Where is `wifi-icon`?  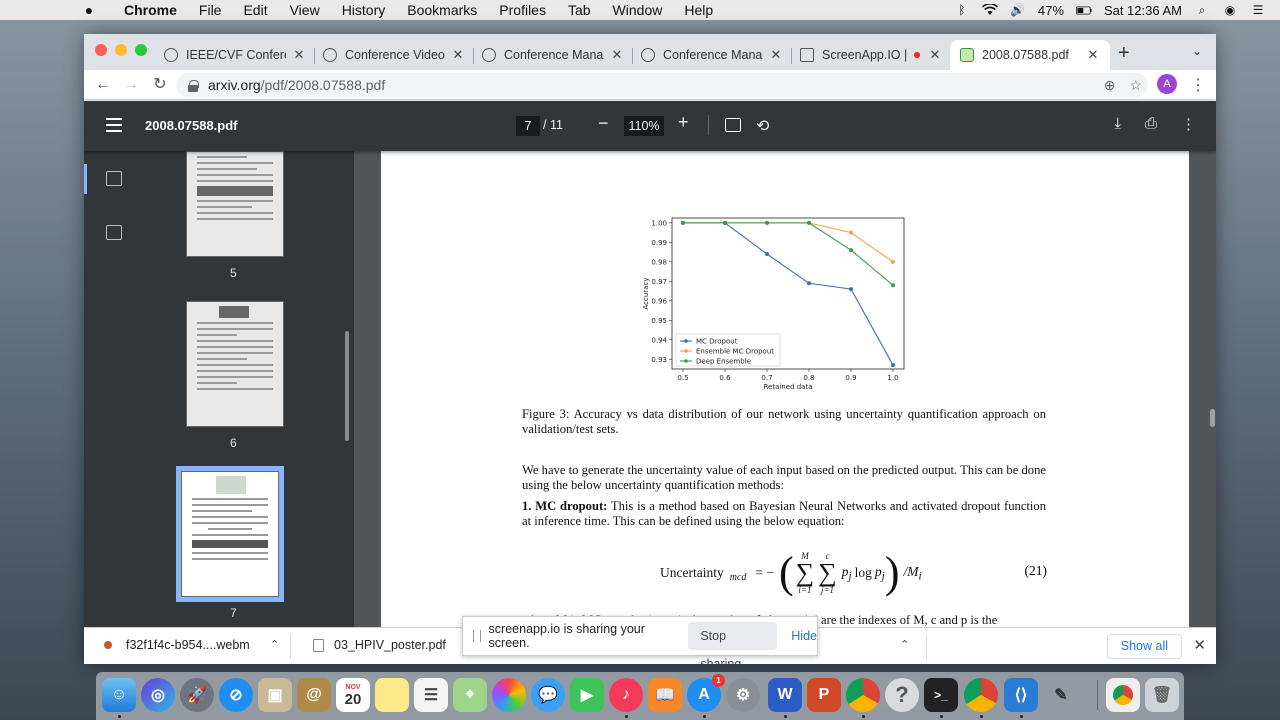 wifi-icon is located at coordinates (989, 10).